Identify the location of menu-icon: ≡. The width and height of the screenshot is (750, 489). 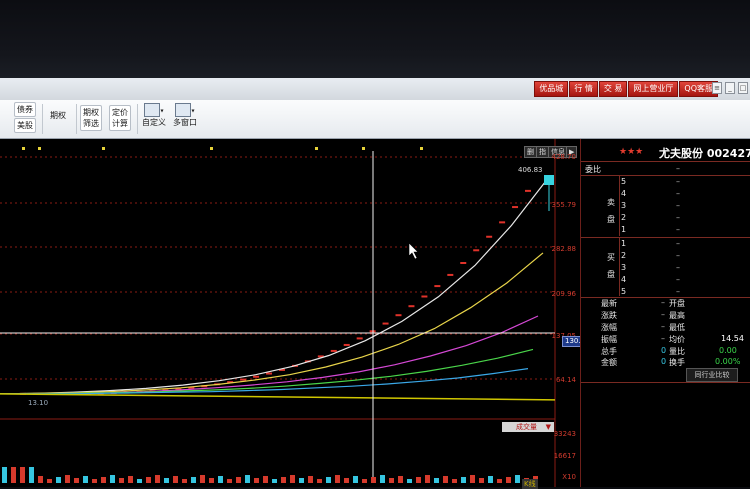
(717, 88).